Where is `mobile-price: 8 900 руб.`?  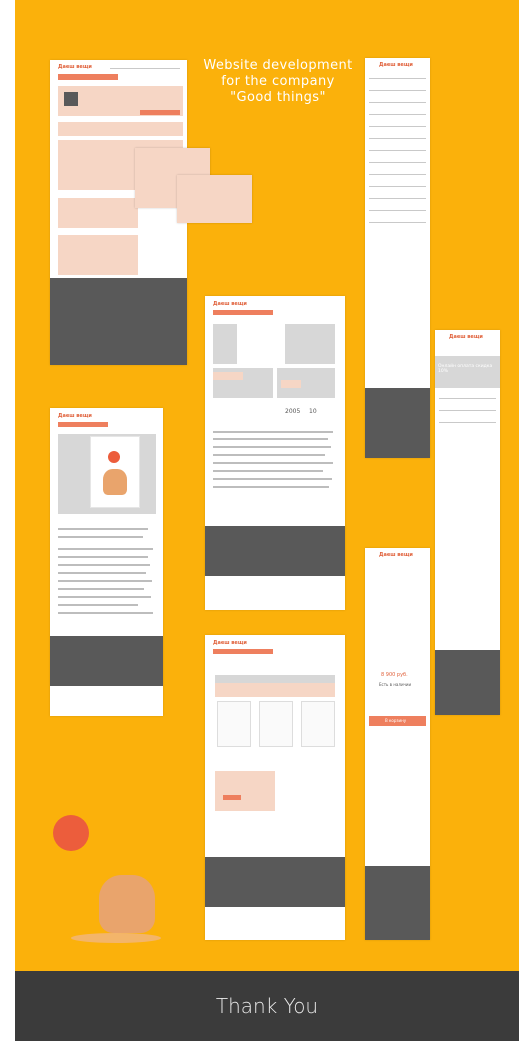
mobile-price: 8 900 руб. is located at coordinates (394, 675).